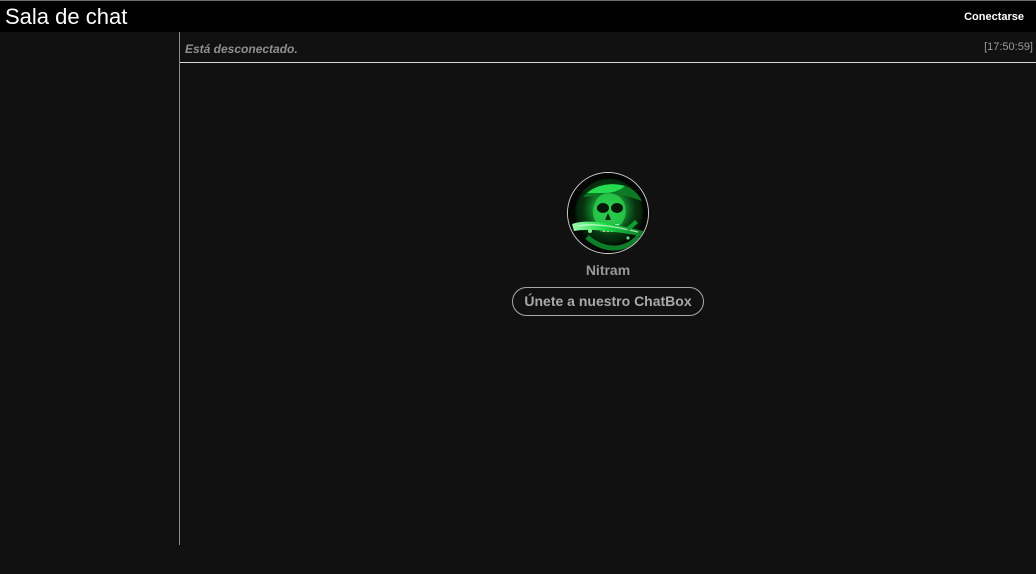  Describe the element at coordinates (608, 270) in the screenshot. I see `user-name: Nitram` at that location.